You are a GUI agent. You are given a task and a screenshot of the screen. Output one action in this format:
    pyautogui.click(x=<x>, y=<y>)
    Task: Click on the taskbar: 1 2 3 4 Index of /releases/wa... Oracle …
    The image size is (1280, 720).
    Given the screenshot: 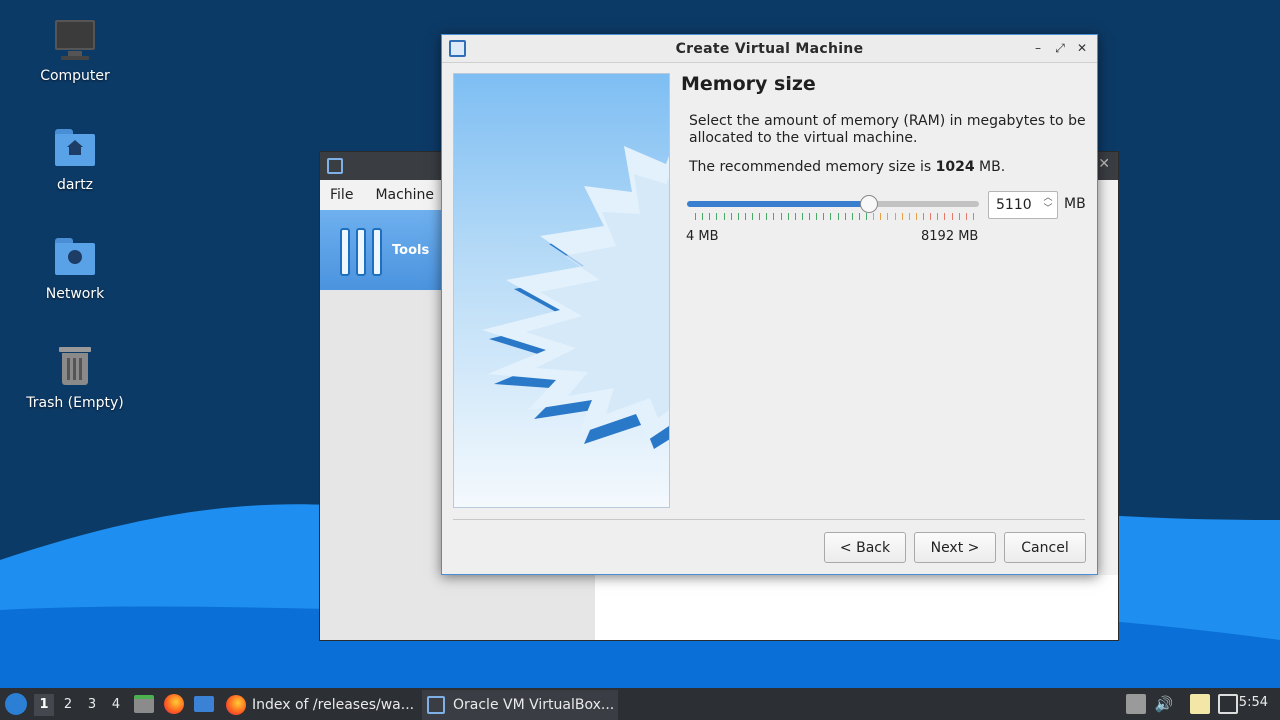 What is the action you would take?
    pyautogui.click(x=640, y=704)
    